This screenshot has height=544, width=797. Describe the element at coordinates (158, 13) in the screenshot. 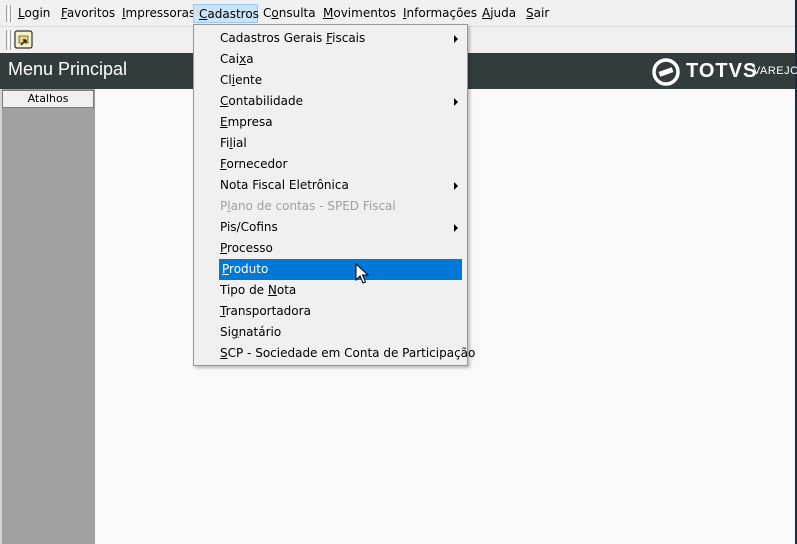

I see `menu-impressoras: Impressoras` at that location.